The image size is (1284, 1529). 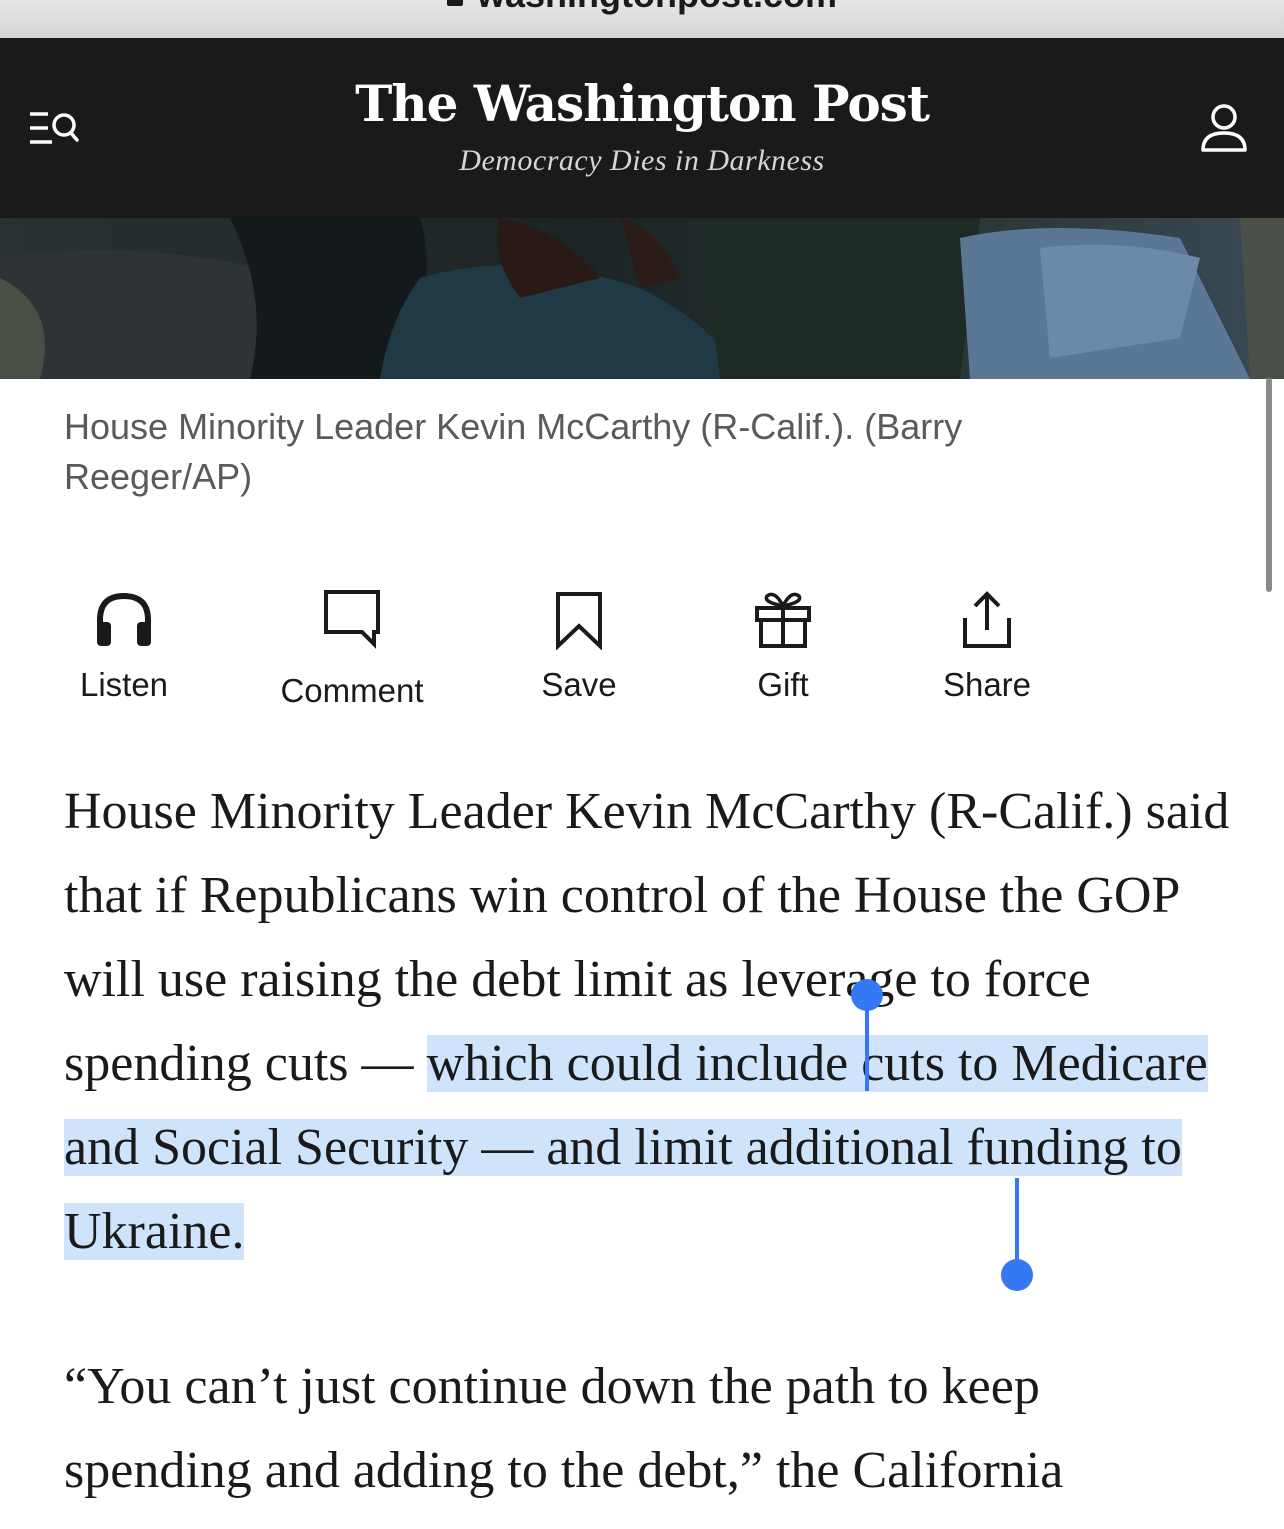 I want to click on share-label: Share, so click(x=987, y=684).